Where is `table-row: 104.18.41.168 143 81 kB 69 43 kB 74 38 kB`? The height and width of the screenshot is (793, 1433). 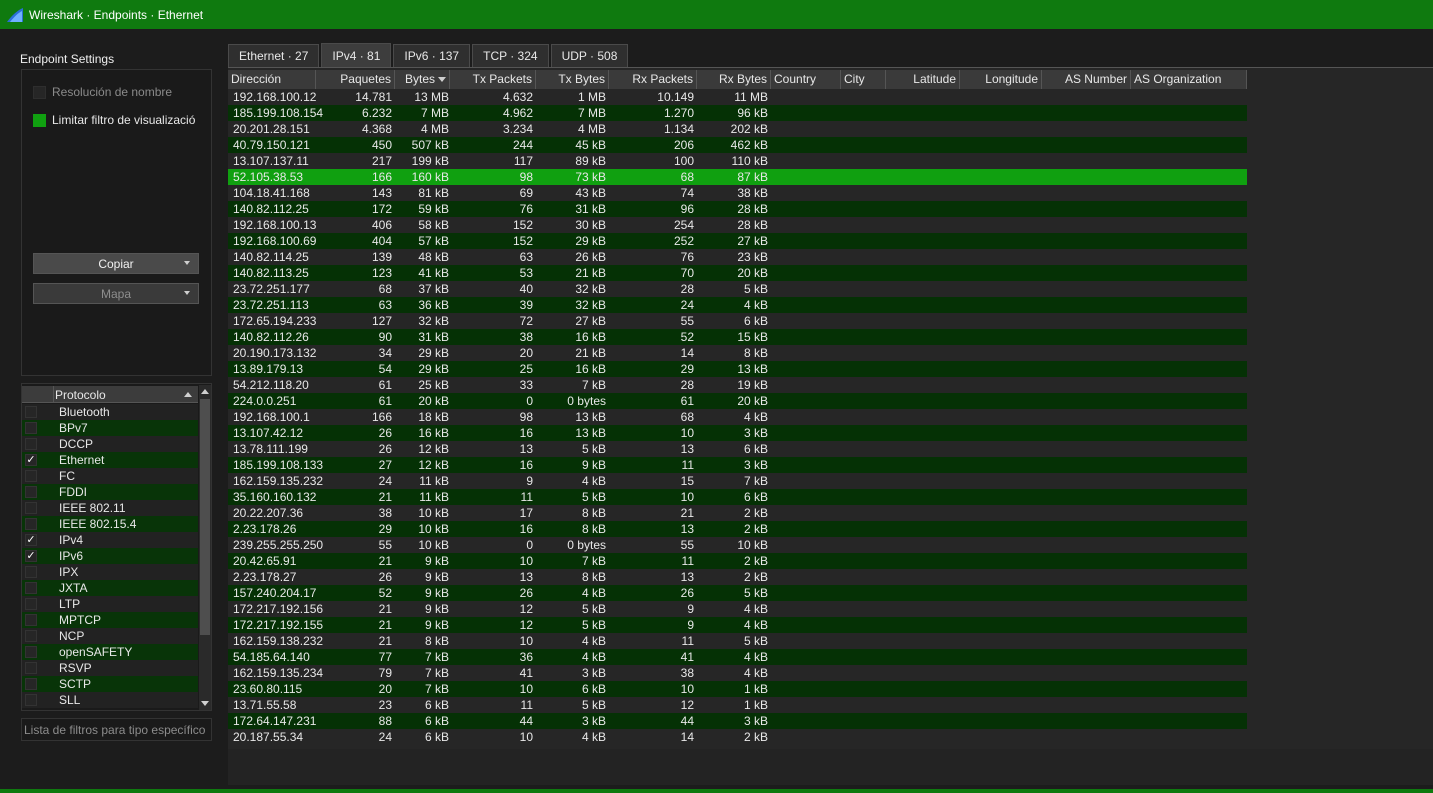 table-row: 104.18.41.168 143 81 kB 69 43 kB 74 38 kB is located at coordinates (737, 193).